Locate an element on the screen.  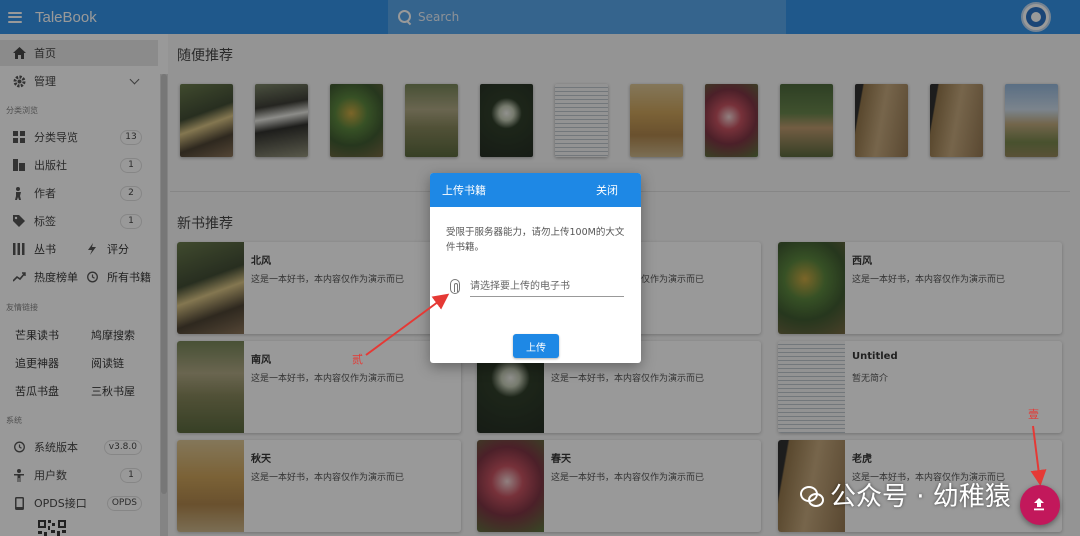
paperclip-icon is located at coordinates (455, 286).